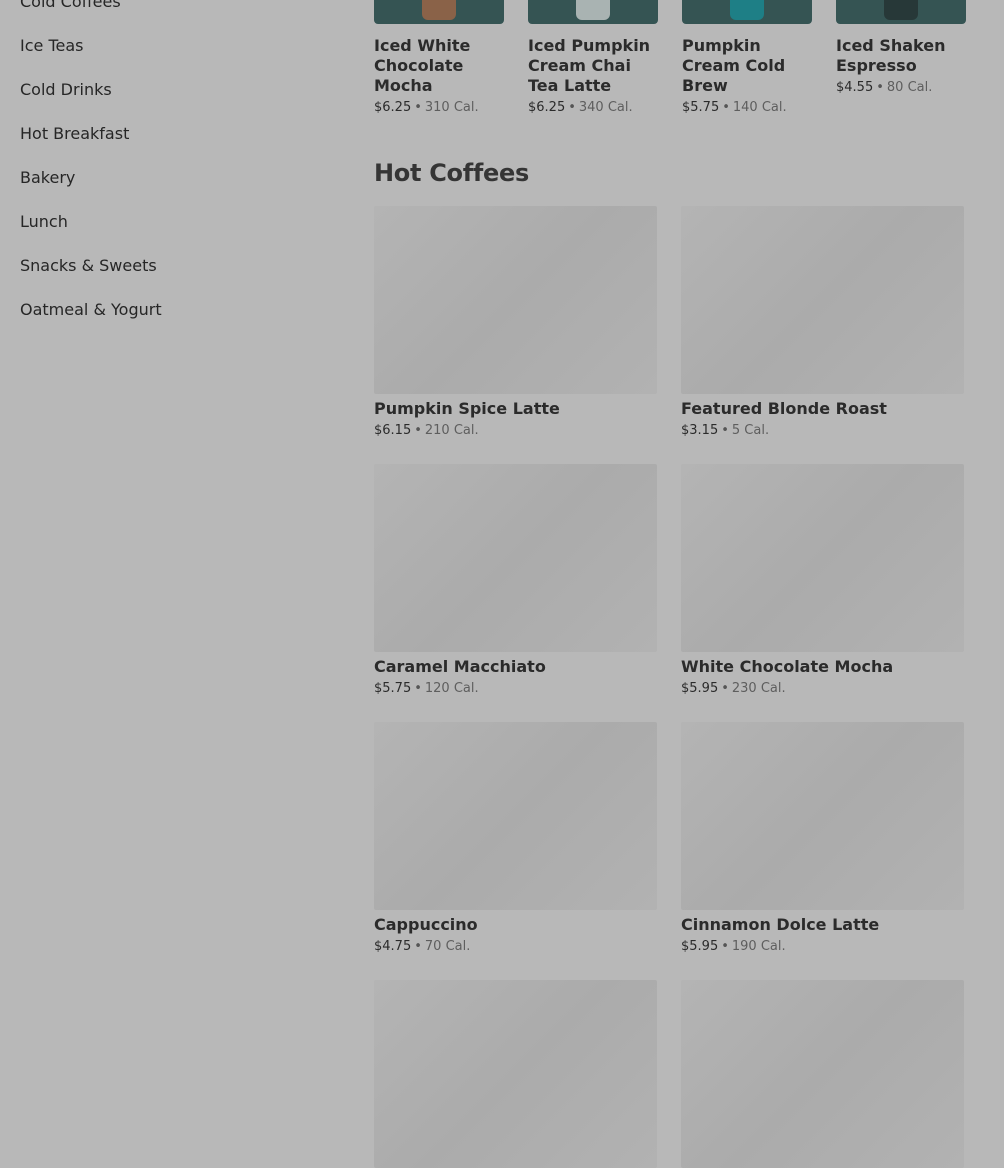 The image size is (1004, 1168). What do you see at coordinates (822, 409) in the screenshot?
I see `product-name: Featured Blonde Roast` at bounding box center [822, 409].